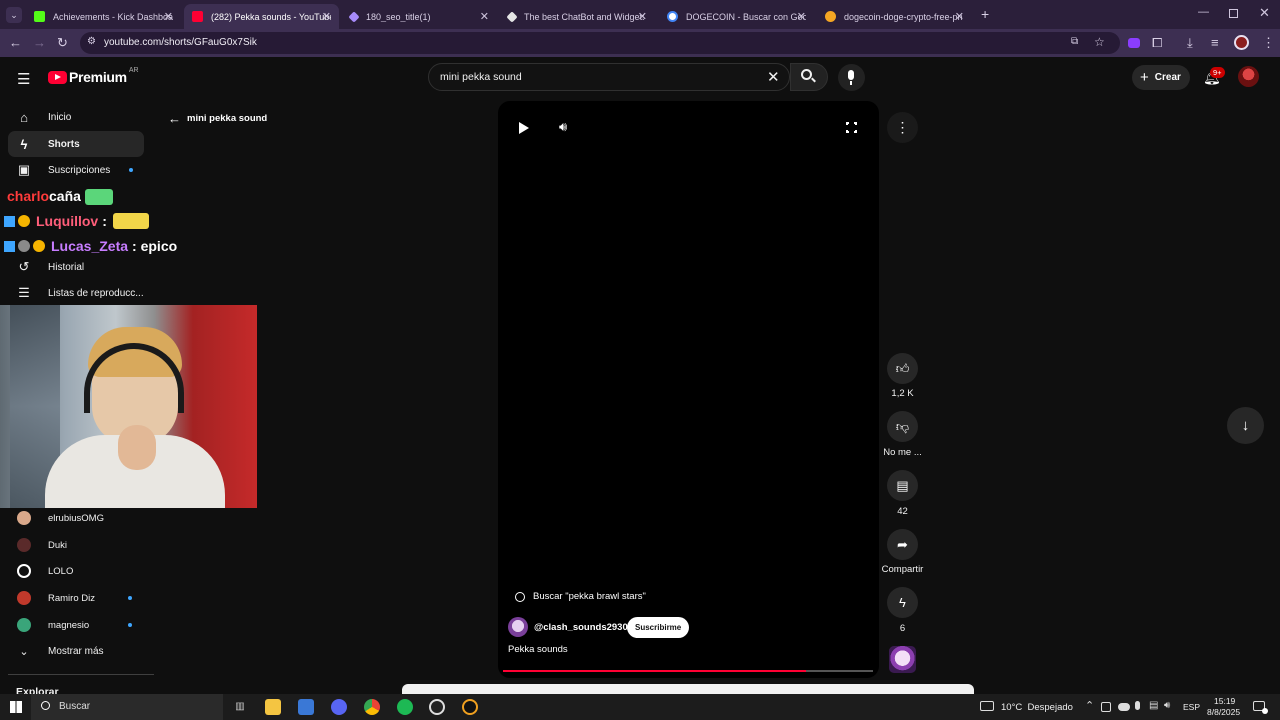 The height and width of the screenshot is (720, 1280). What do you see at coordinates (81, 674) in the screenshot?
I see `sidebar-divider` at bounding box center [81, 674].